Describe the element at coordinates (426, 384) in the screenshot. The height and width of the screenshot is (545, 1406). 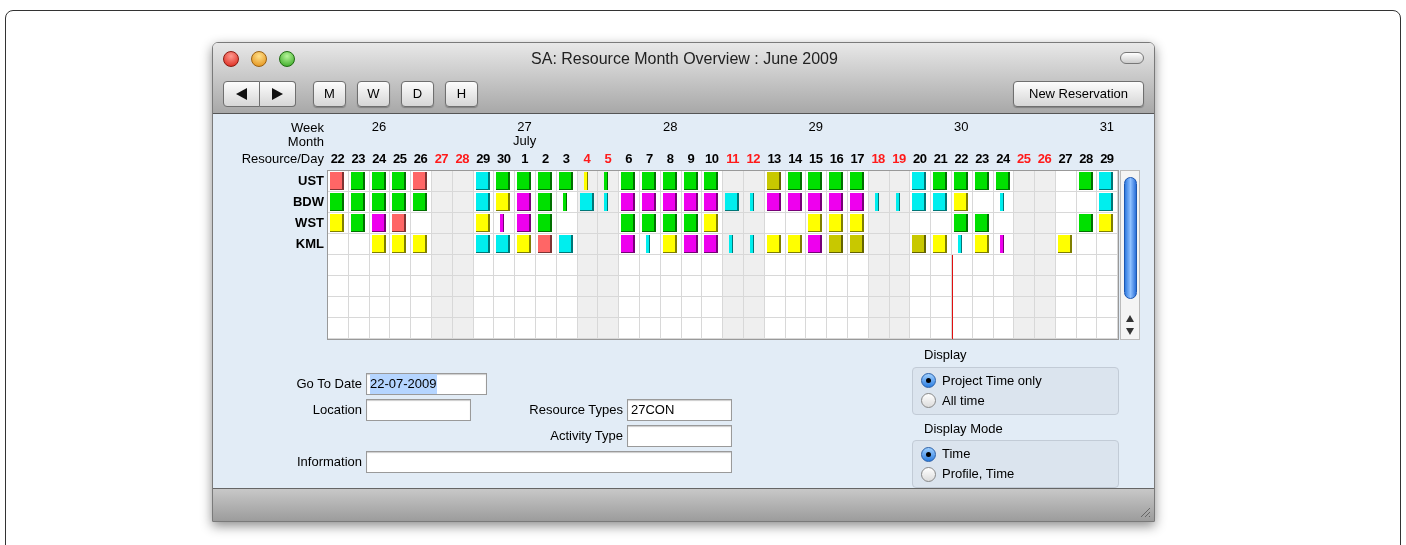
I see `date-field: 22-07-2009` at that location.